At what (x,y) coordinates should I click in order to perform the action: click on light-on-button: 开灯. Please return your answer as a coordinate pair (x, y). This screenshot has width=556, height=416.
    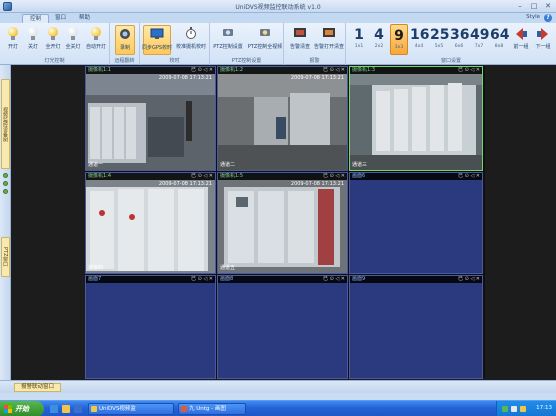
    Looking at the image, I should click on (13, 40).